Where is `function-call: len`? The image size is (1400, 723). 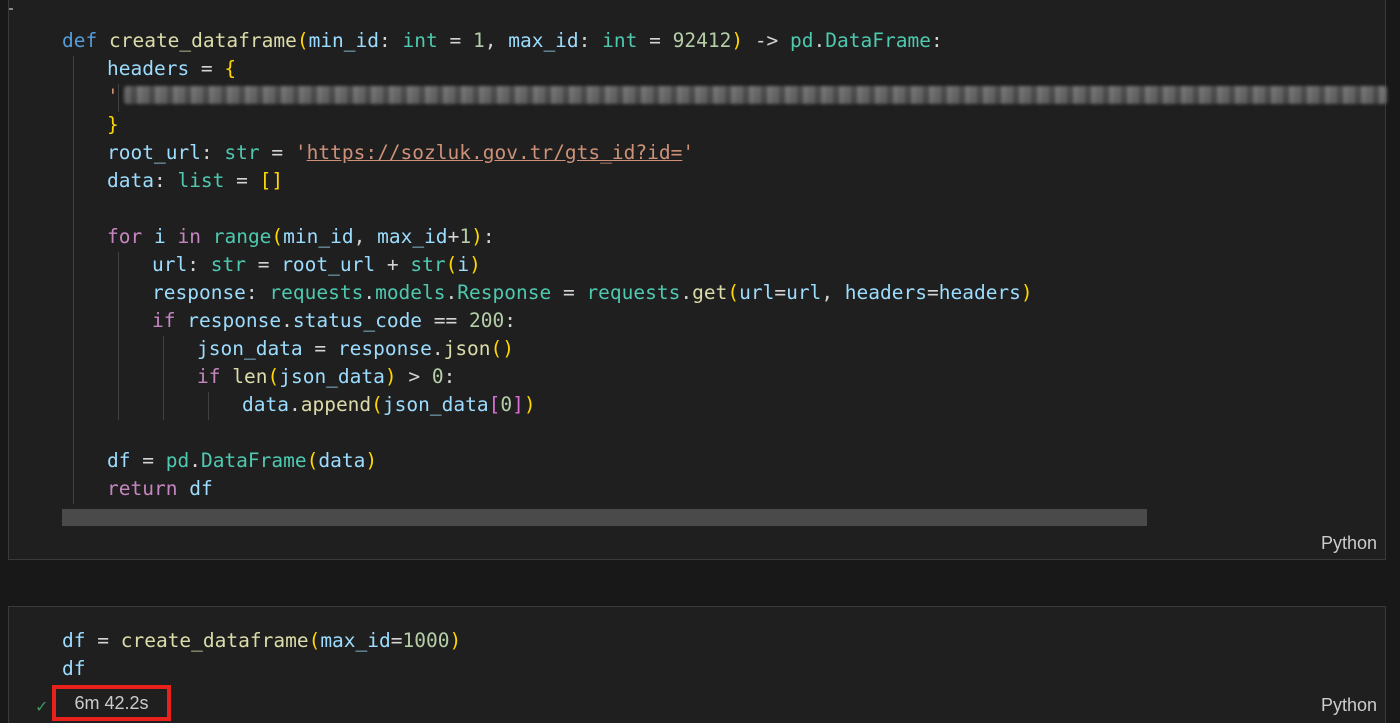 function-call: len is located at coordinates (250, 376).